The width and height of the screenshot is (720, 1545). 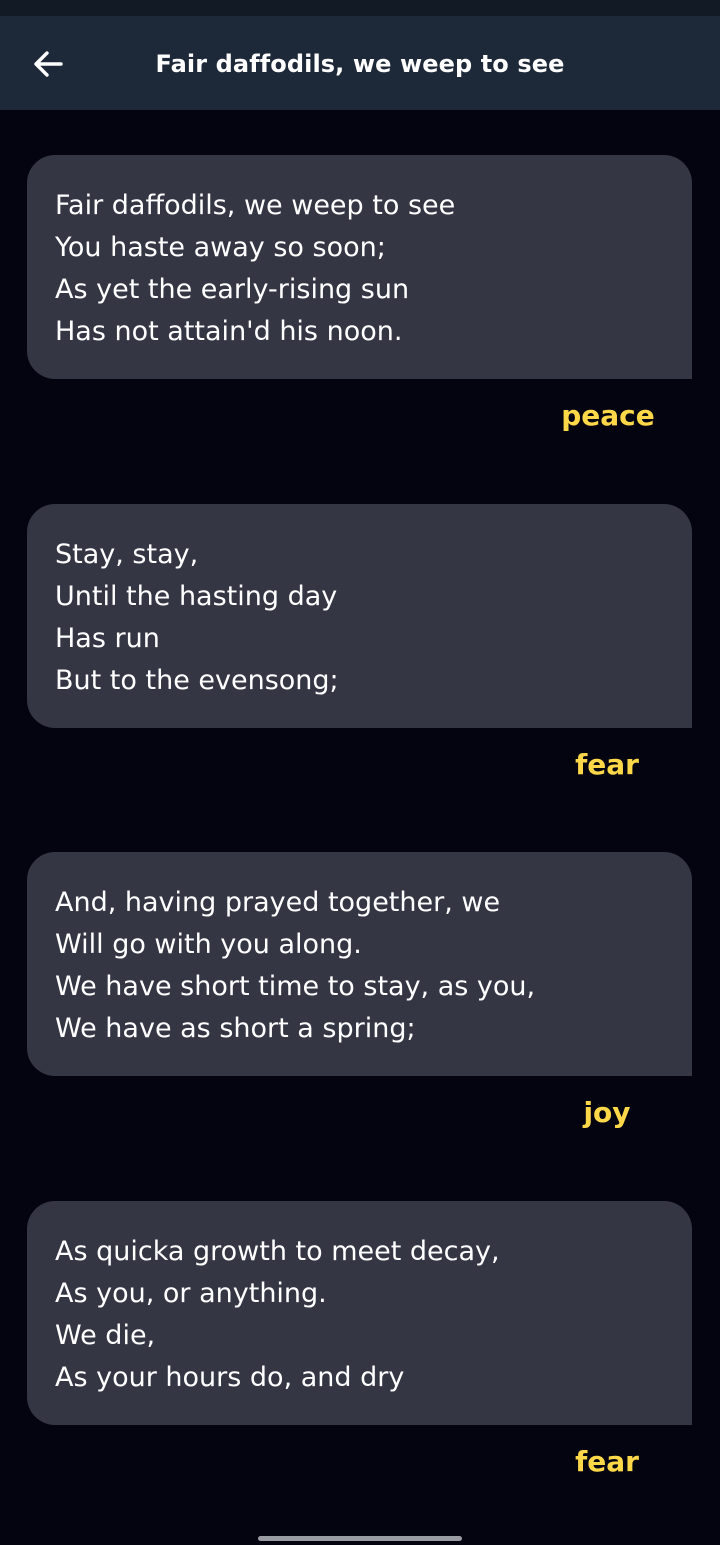 I want to click on stanza-line: Has run, so click(x=107, y=638).